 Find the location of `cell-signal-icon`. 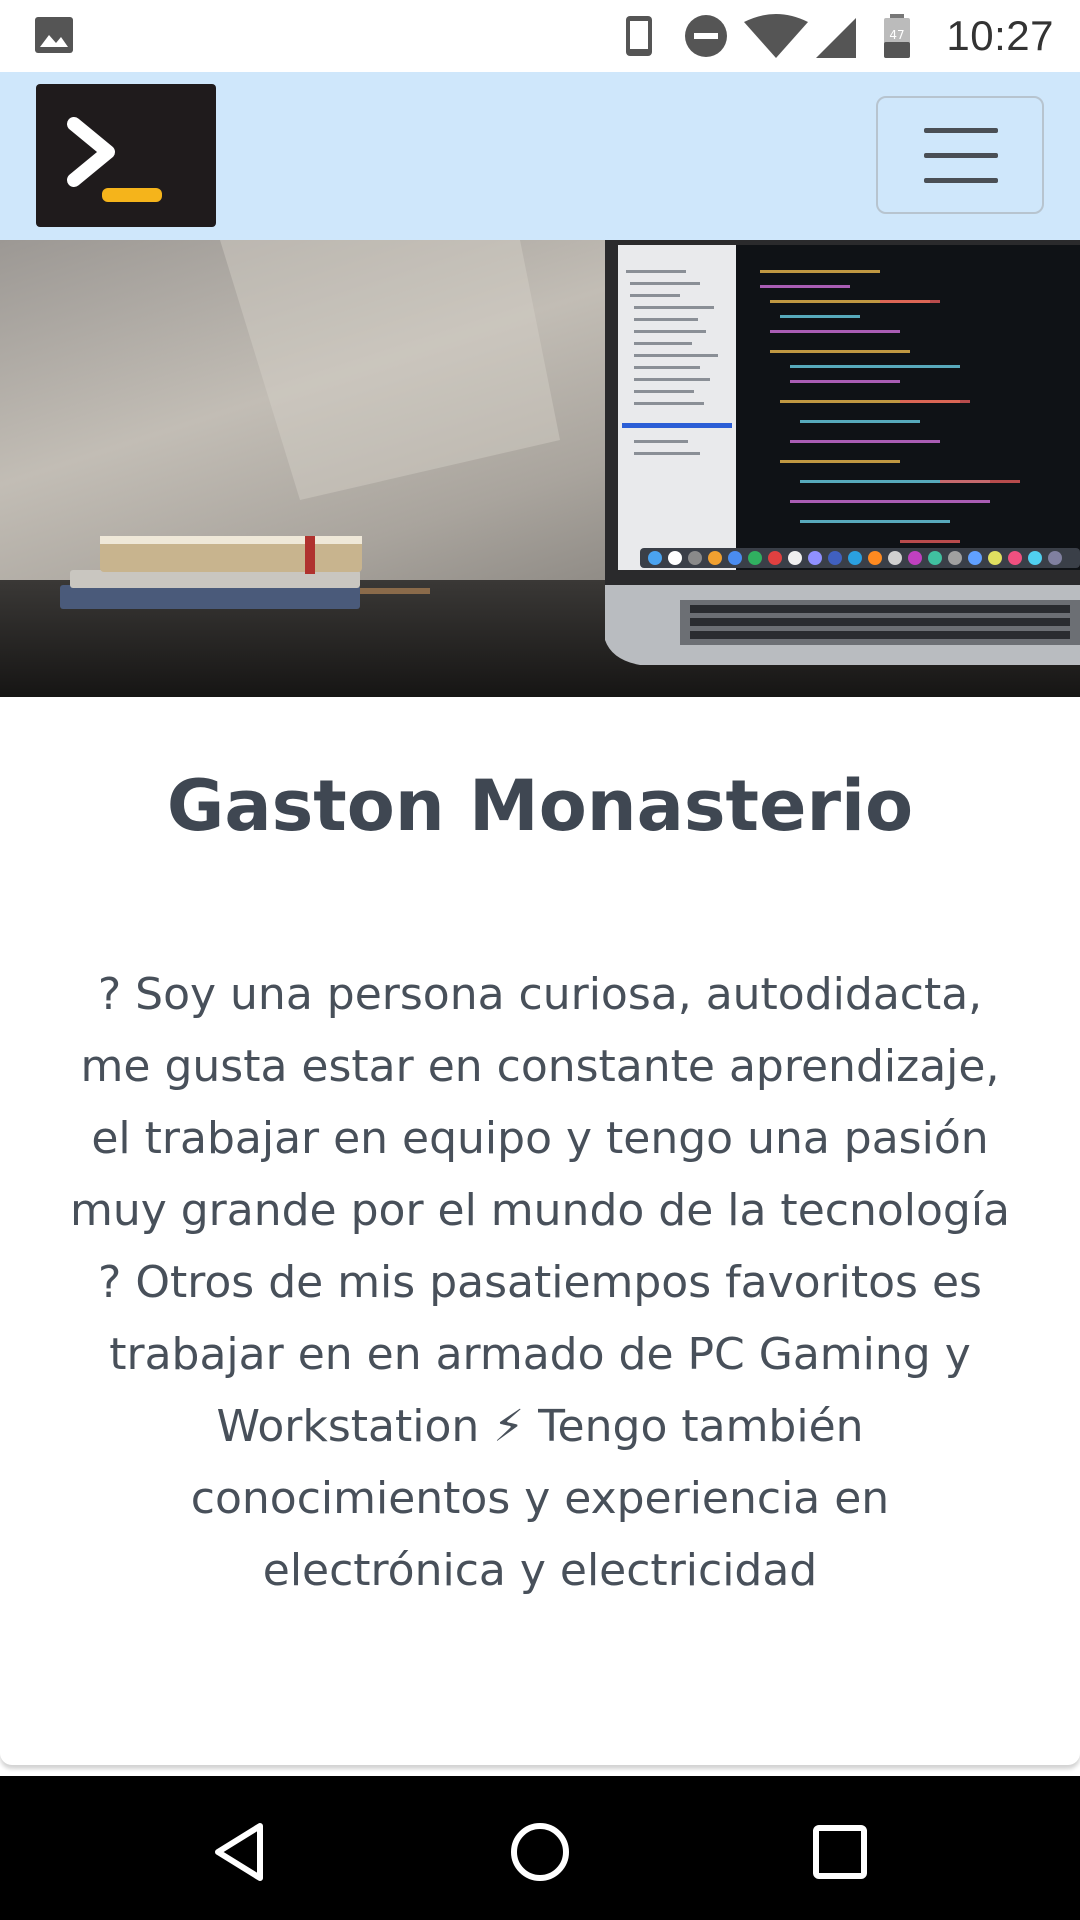

cell-signal-icon is located at coordinates (836, 38).